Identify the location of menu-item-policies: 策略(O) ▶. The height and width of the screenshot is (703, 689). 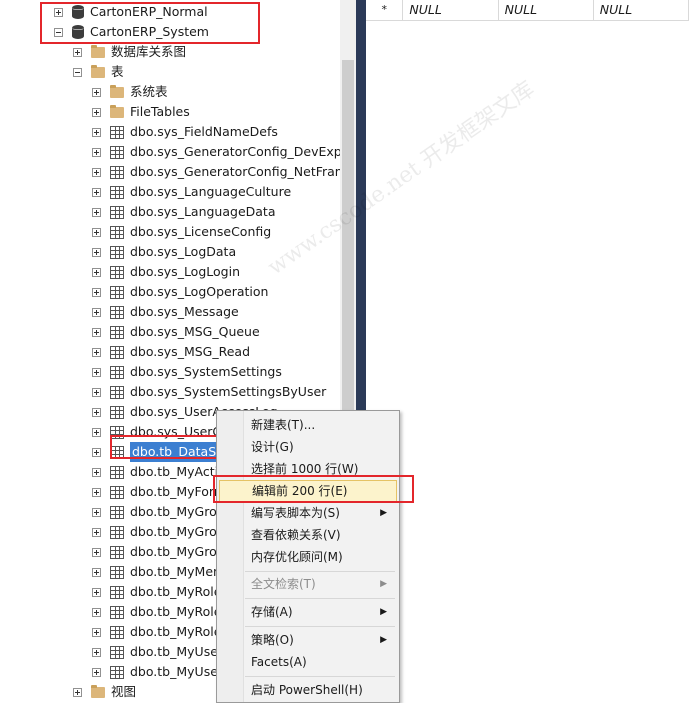
(308, 640).